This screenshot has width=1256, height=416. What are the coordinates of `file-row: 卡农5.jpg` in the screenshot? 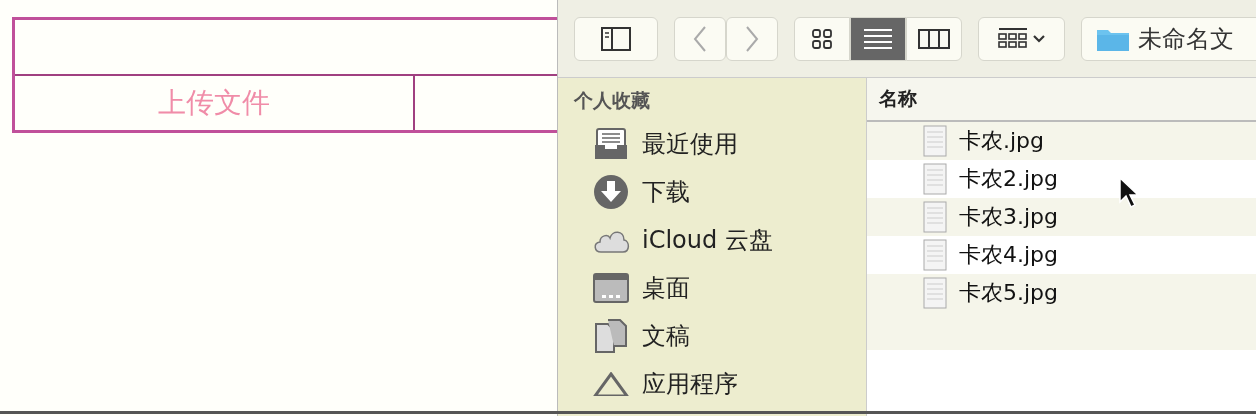 It's located at (1061, 293).